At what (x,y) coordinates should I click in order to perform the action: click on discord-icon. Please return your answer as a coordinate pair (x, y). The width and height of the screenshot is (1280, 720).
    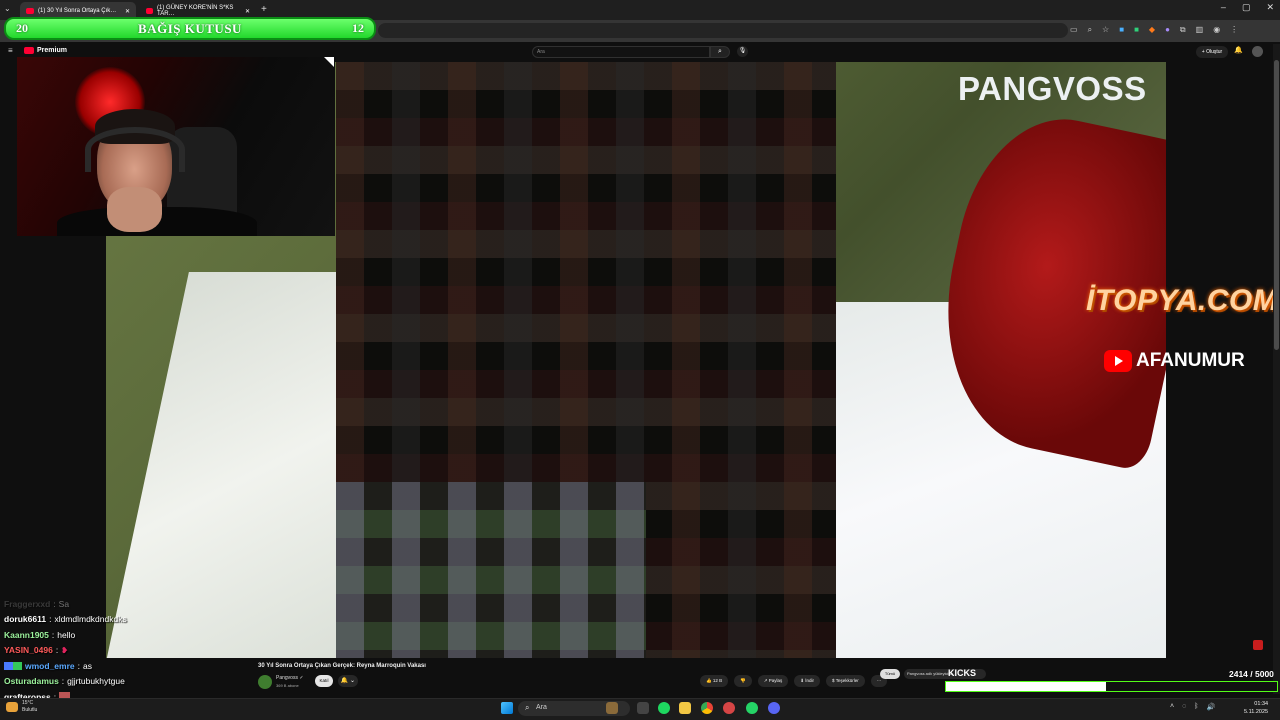
    Looking at the image, I should click on (774, 708).